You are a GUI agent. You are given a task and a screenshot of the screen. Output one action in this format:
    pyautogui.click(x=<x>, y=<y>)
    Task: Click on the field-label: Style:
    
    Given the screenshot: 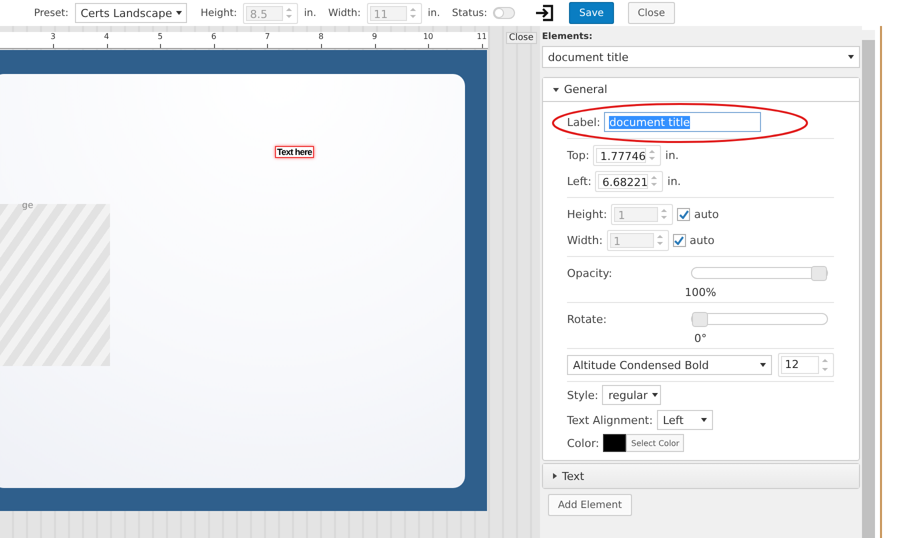 What is the action you would take?
    pyautogui.click(x=582, y=395)
    